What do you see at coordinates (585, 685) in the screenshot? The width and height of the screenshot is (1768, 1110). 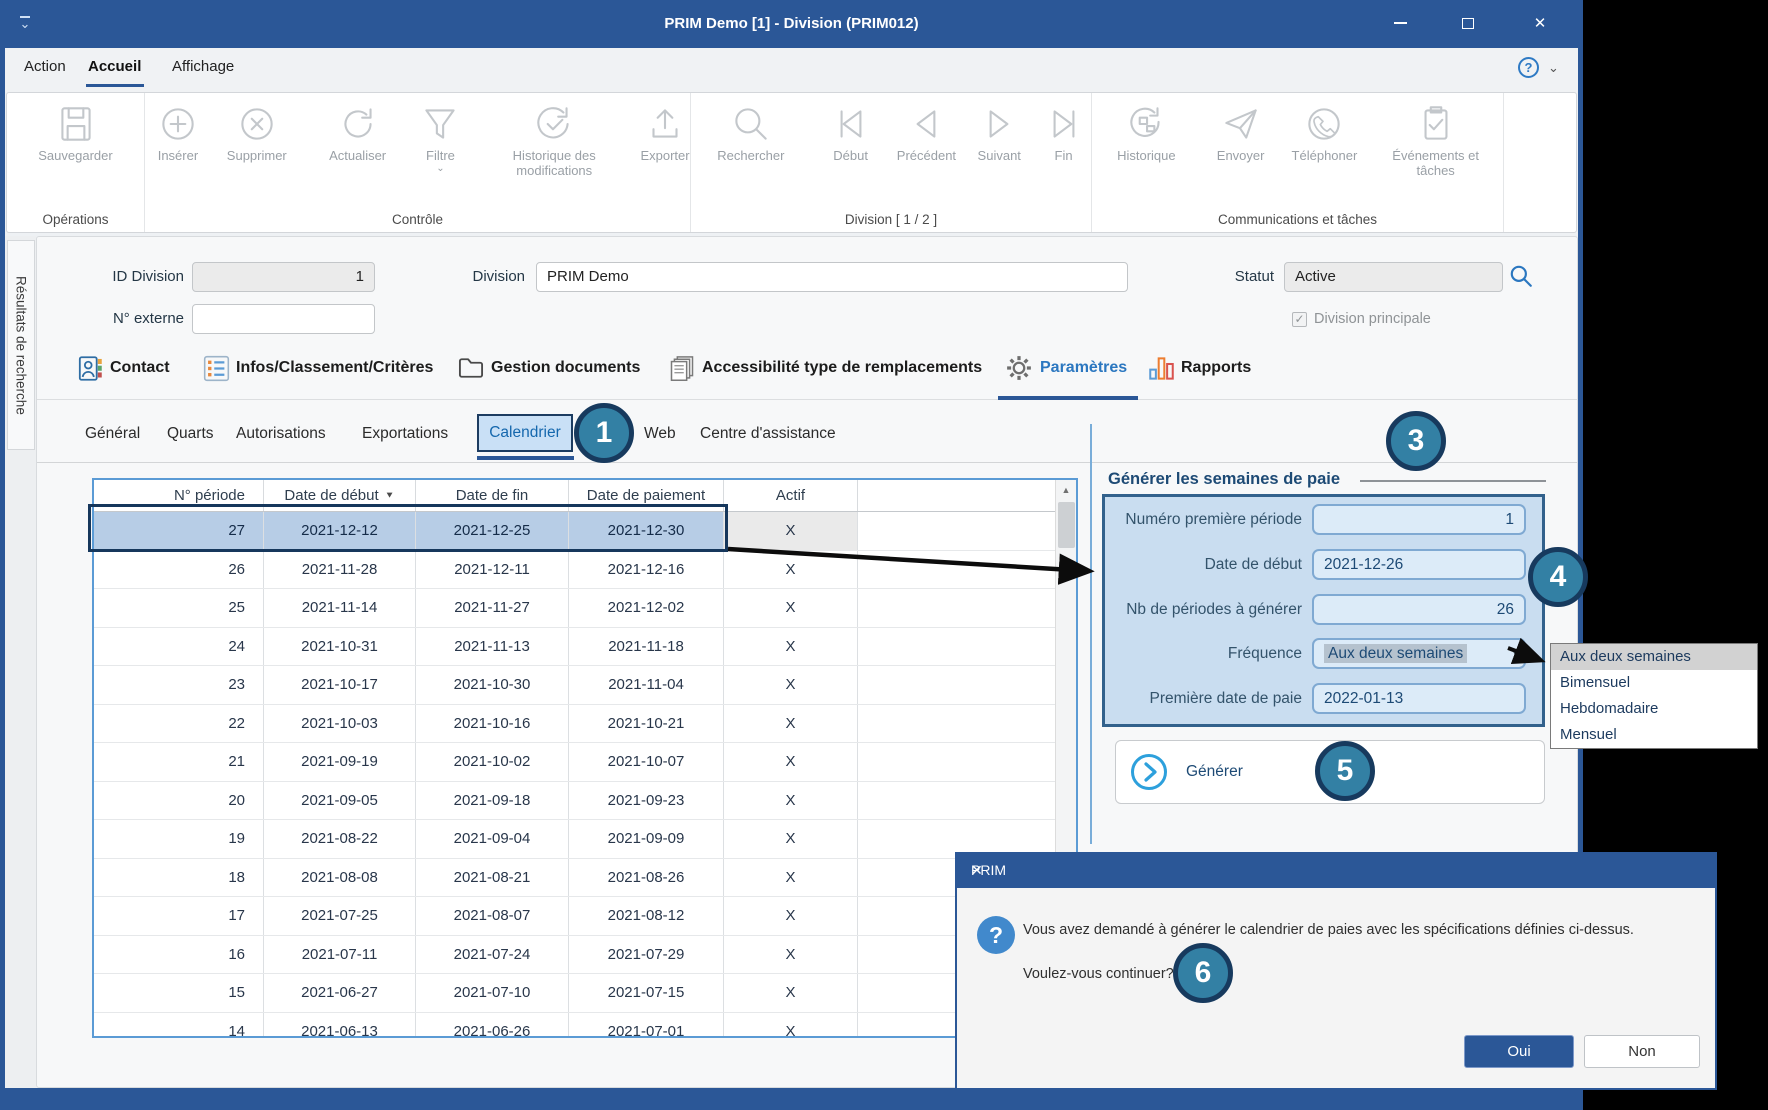 I see `table-row: 23 2021-10-17 2021-10-30 2021-11-04 X` at bounding box center [585, 685].